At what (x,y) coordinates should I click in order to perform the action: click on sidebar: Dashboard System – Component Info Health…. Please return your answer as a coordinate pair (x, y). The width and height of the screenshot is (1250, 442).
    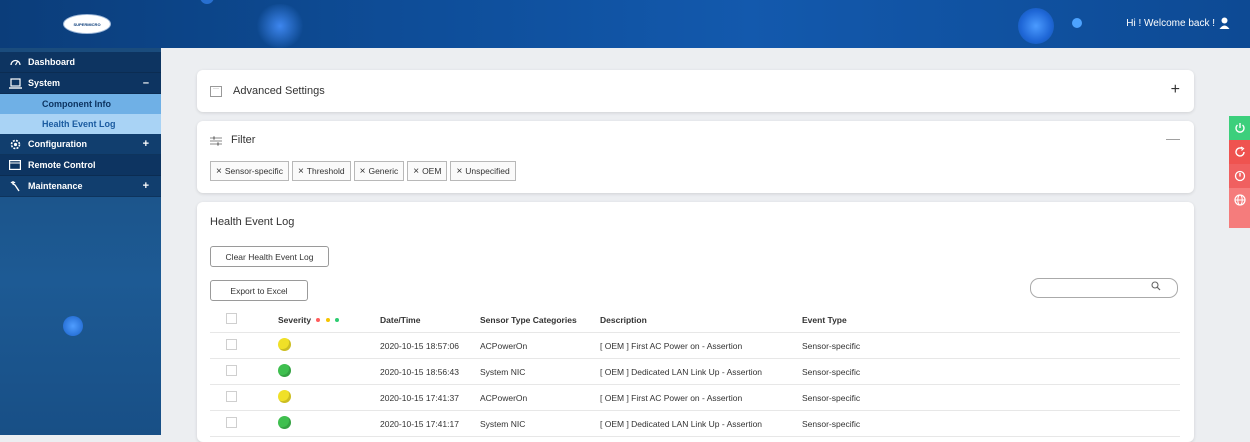
    Looking at the image, I should click on (80, 241).